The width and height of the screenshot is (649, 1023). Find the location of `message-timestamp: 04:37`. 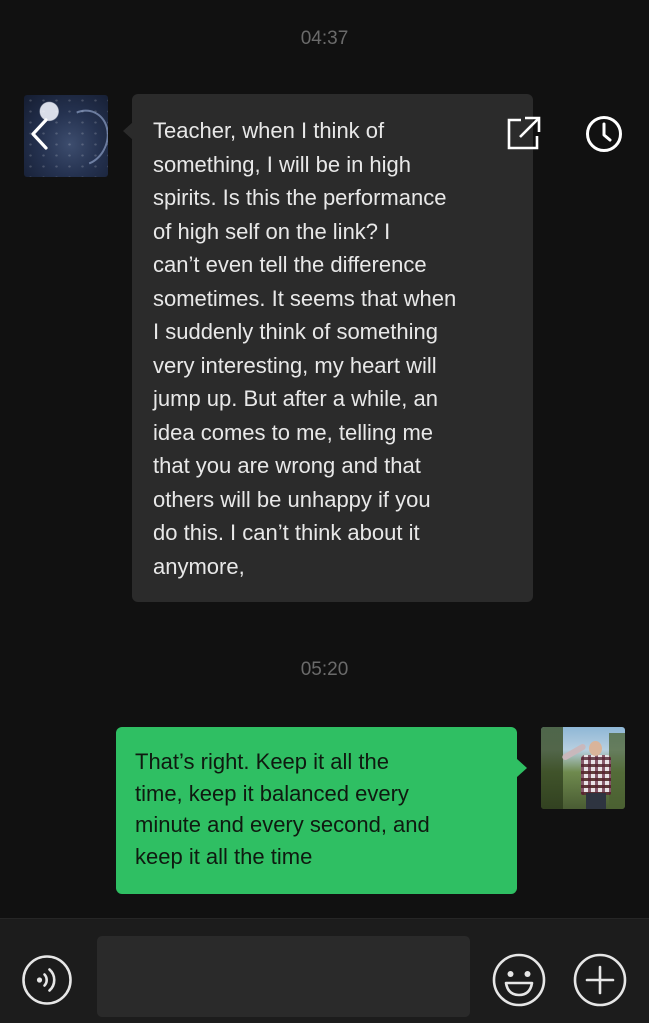

message-timestamp: 04:37 is located at coordinates (324, 38).